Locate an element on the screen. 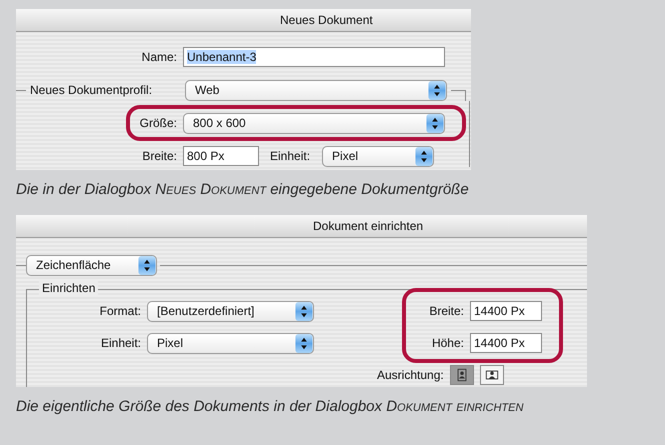 The width and height of the screenshot is (665, 445). dropdown: Zeichenfläche is located at coordinates (91, 265).